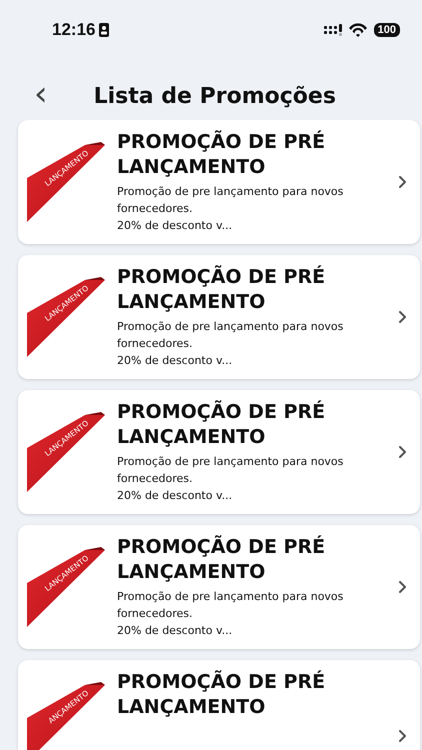 This screenshot has width=422, height=750. I want to click on clock-time: 12:16, so click(74, 30).